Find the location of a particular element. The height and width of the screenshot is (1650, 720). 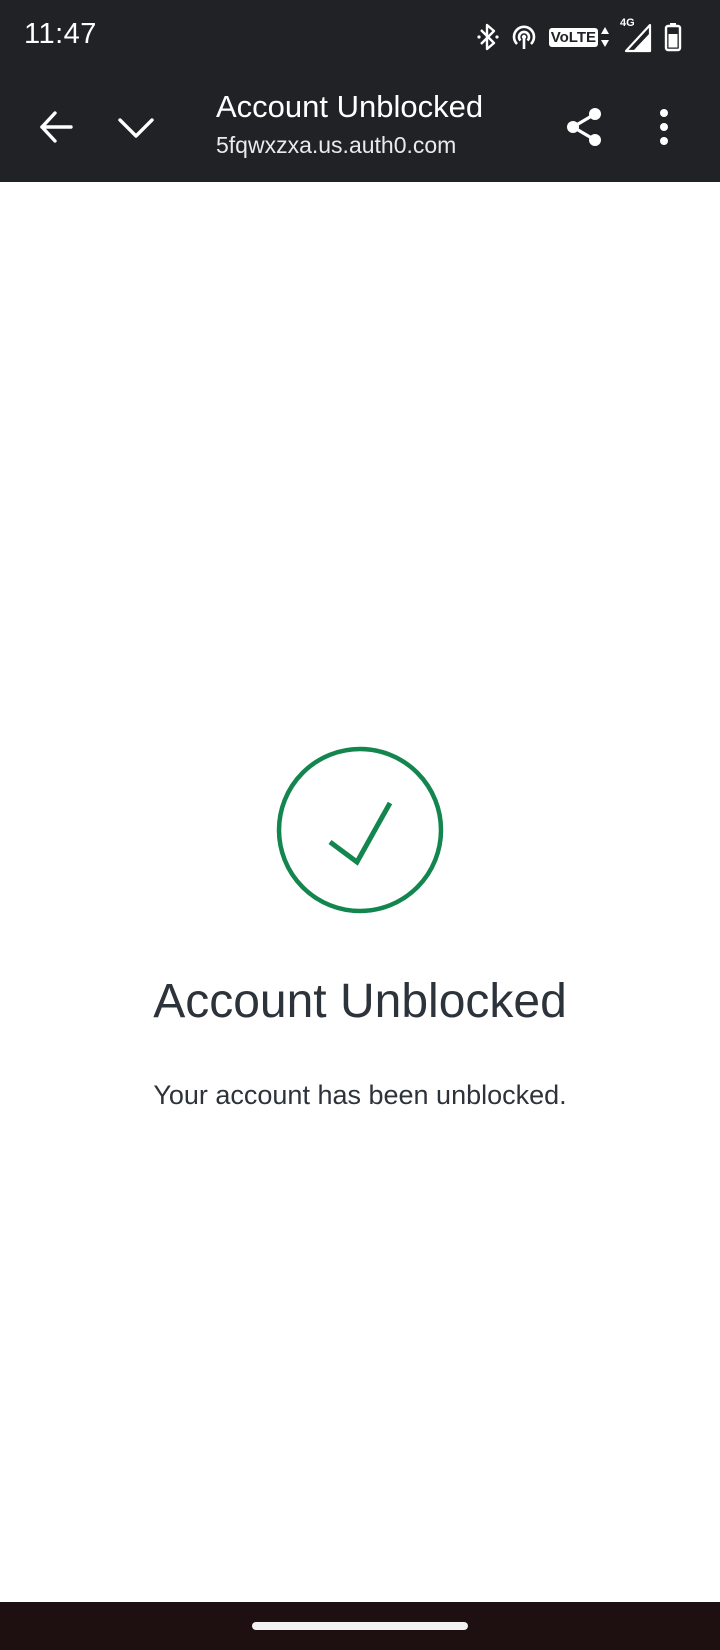

home-gesture-handle is located at coordinates (360, 1626).